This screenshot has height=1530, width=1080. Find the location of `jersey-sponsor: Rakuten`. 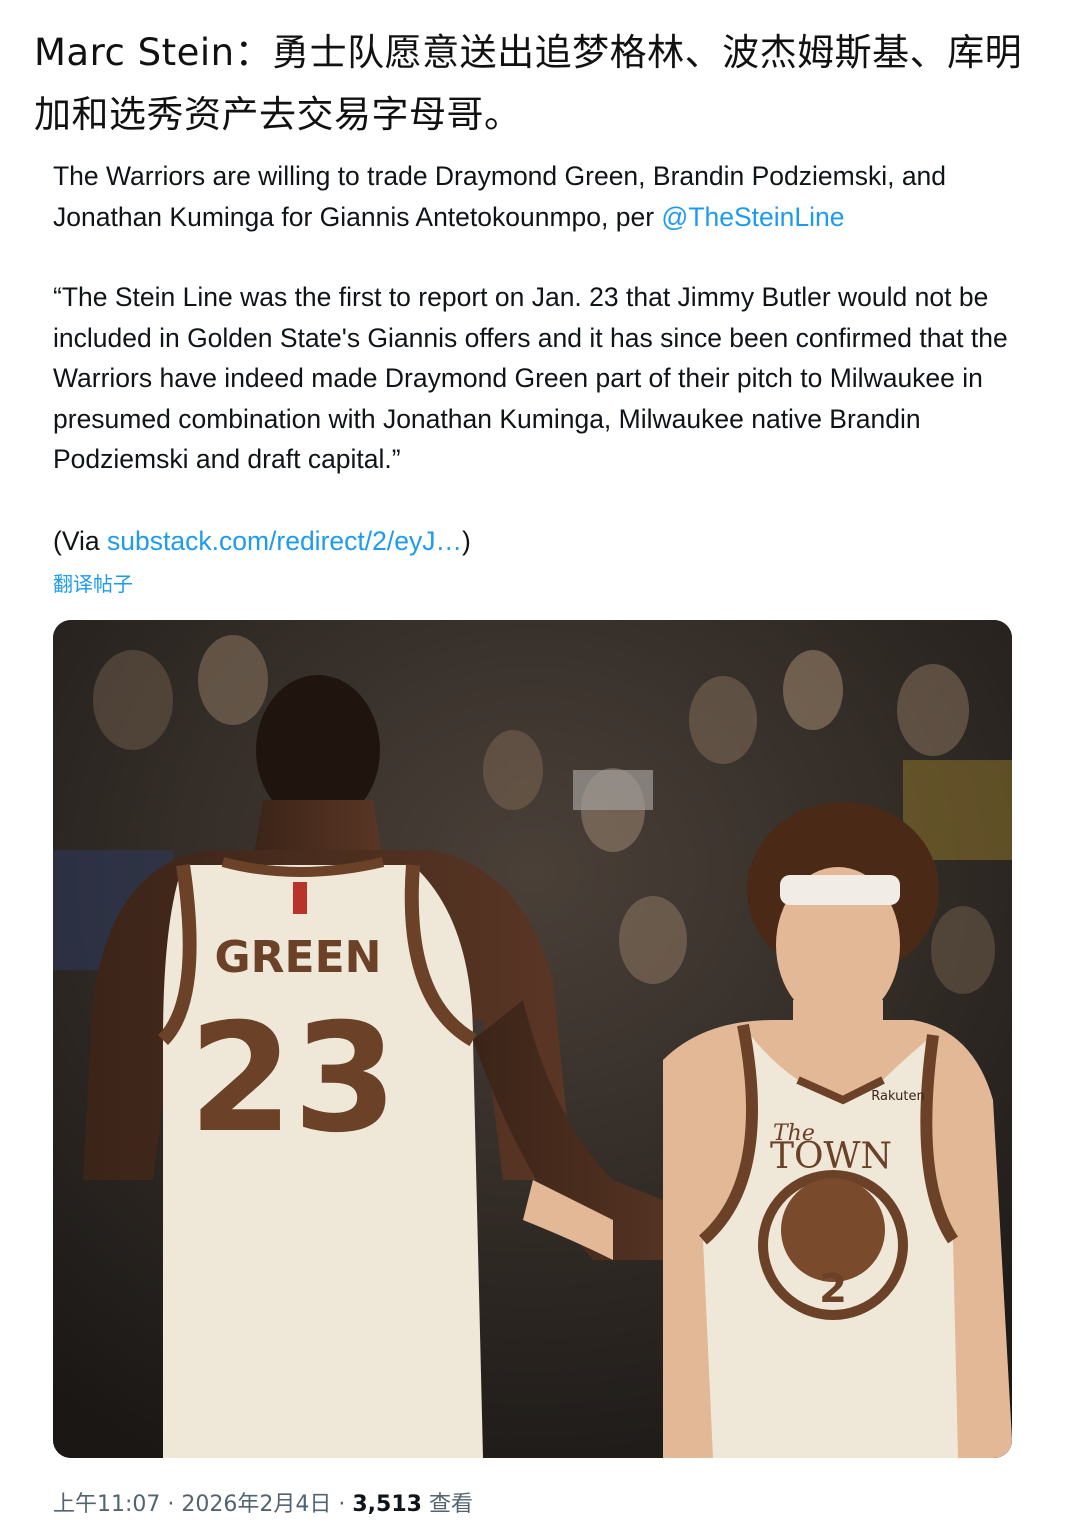

jersey-sponsor: Rakuten is located at coordinates (897, 1096).